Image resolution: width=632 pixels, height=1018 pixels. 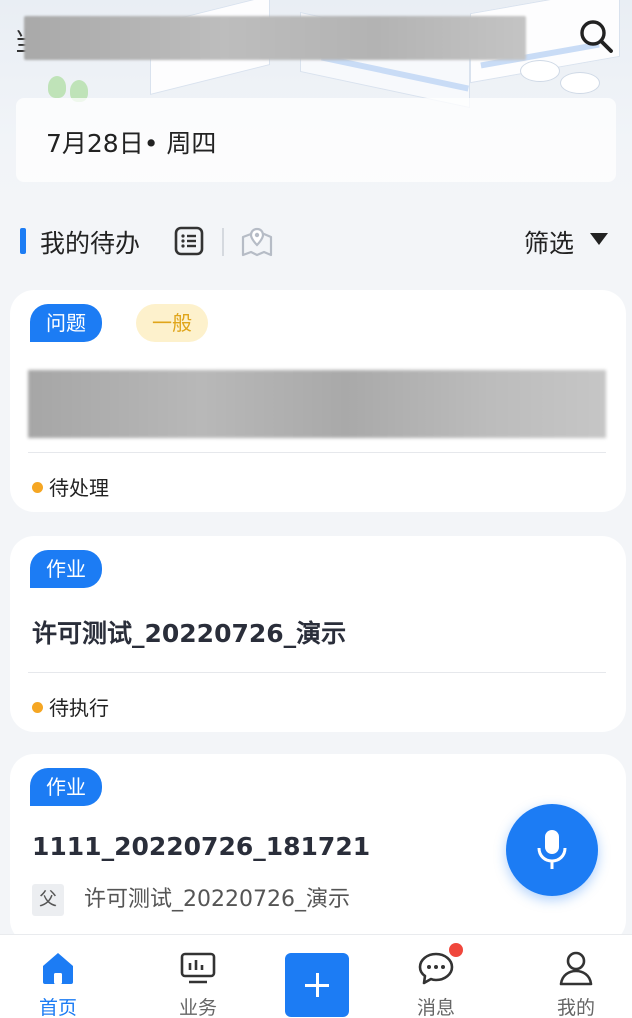 What do you see at coordinates (70, 706) in the screenshot?
I see `status-label: 待执行` at bounding box center [70, 706].